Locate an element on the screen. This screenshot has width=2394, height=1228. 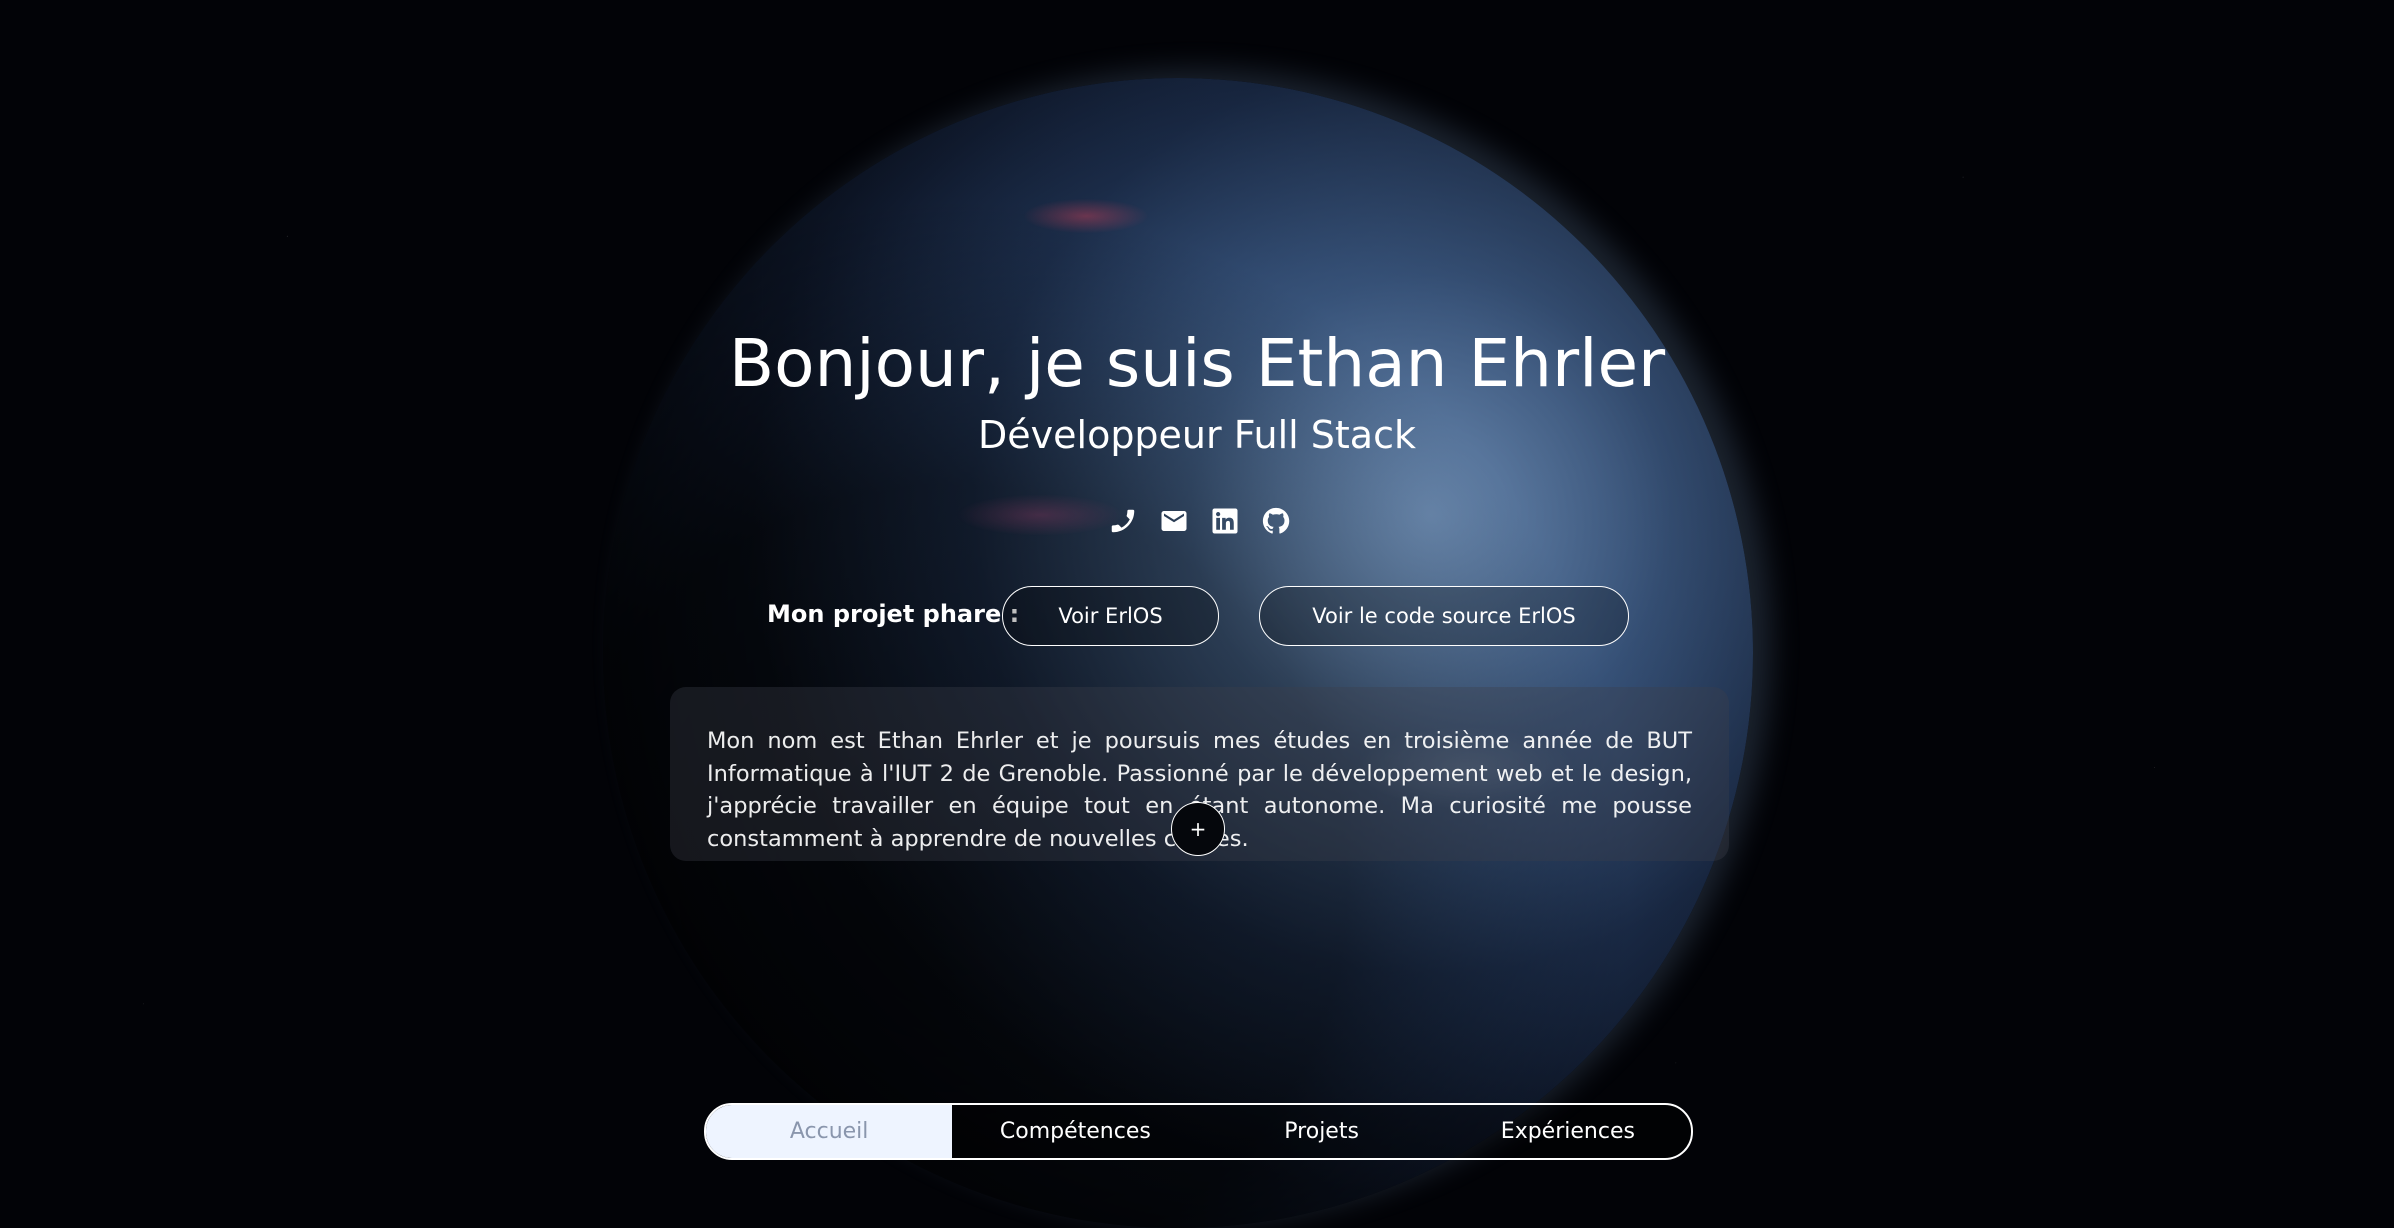
github-icon is located at coordinates (1276, 520).